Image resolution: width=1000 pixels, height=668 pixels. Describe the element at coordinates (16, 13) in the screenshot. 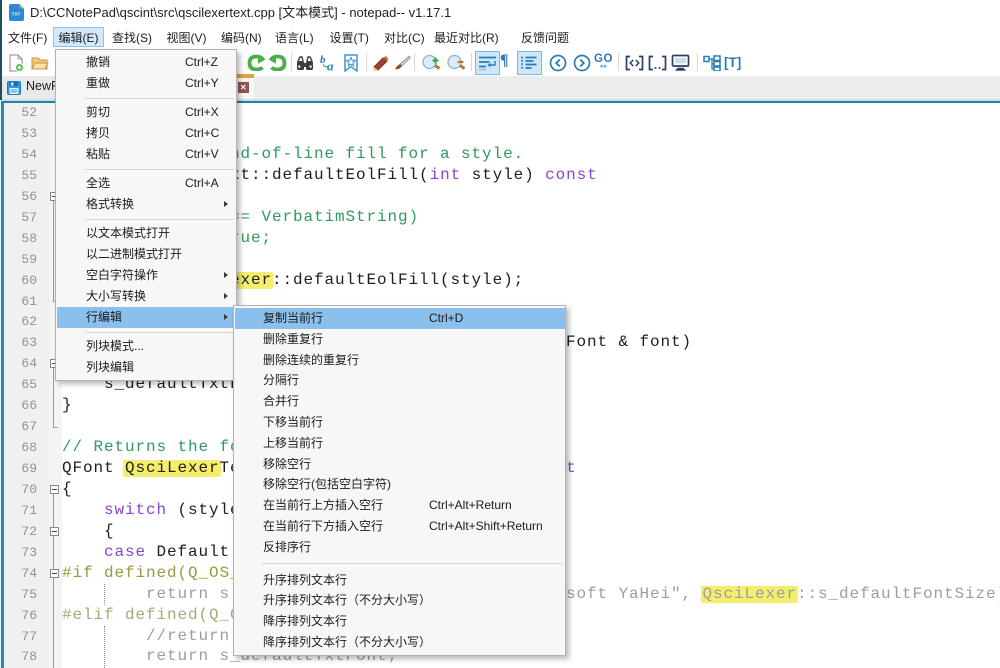

I see `svg-text: TXT` at that location.